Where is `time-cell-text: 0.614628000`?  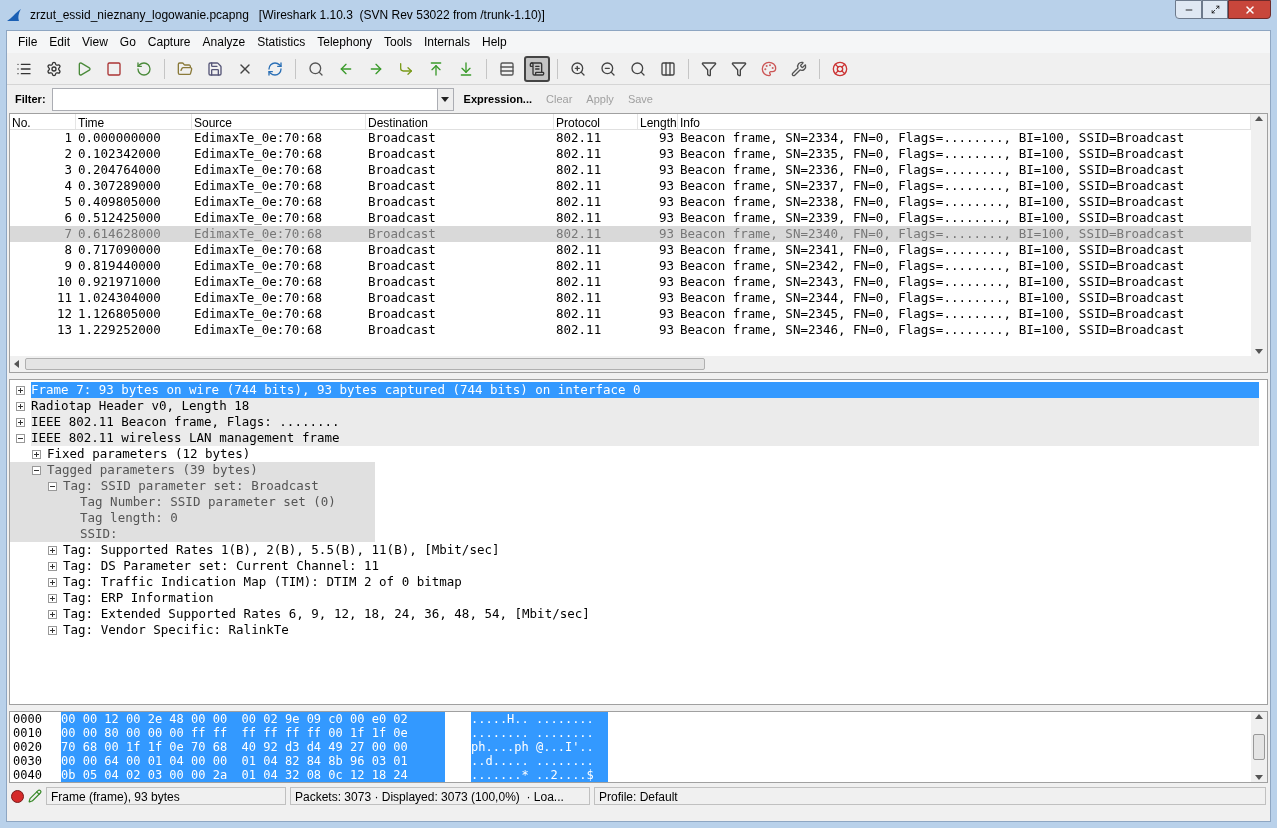 time-cell-text: 0.614628000 is located at coordinates (119, 234).